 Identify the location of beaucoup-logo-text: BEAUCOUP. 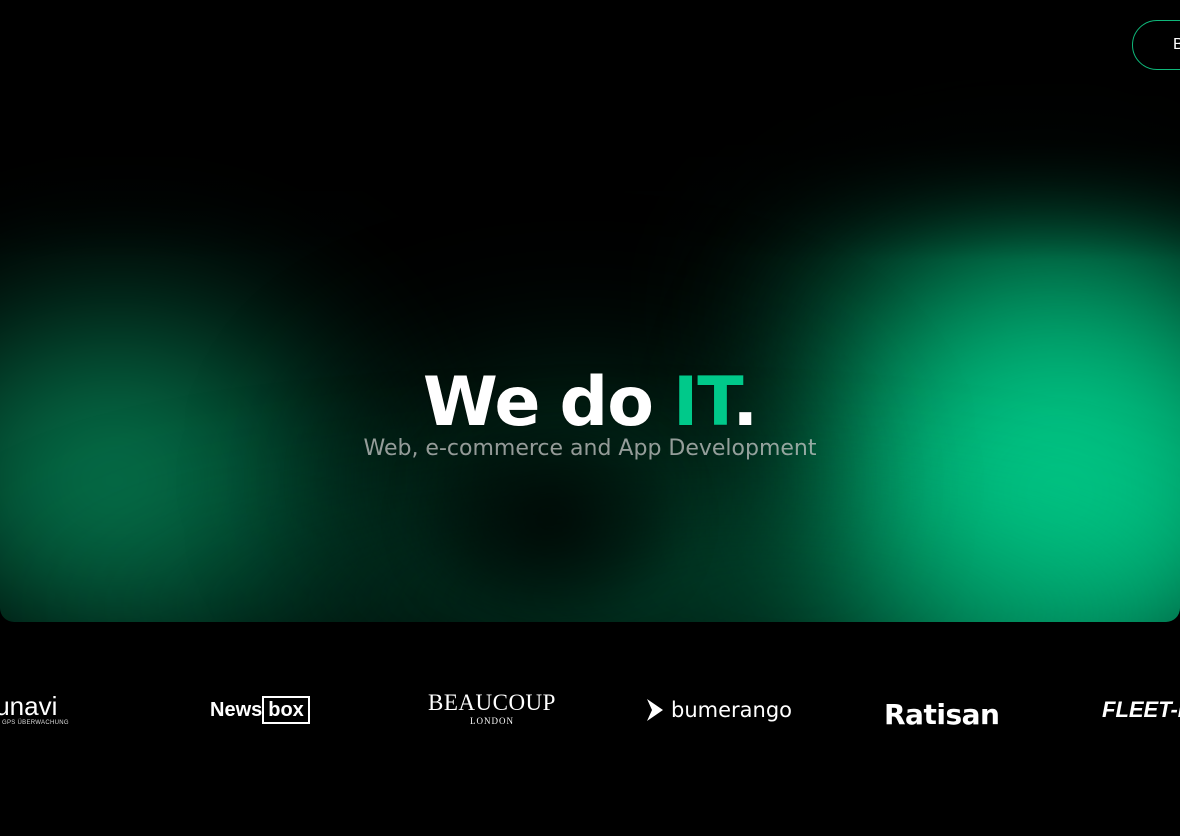
(492, 702).